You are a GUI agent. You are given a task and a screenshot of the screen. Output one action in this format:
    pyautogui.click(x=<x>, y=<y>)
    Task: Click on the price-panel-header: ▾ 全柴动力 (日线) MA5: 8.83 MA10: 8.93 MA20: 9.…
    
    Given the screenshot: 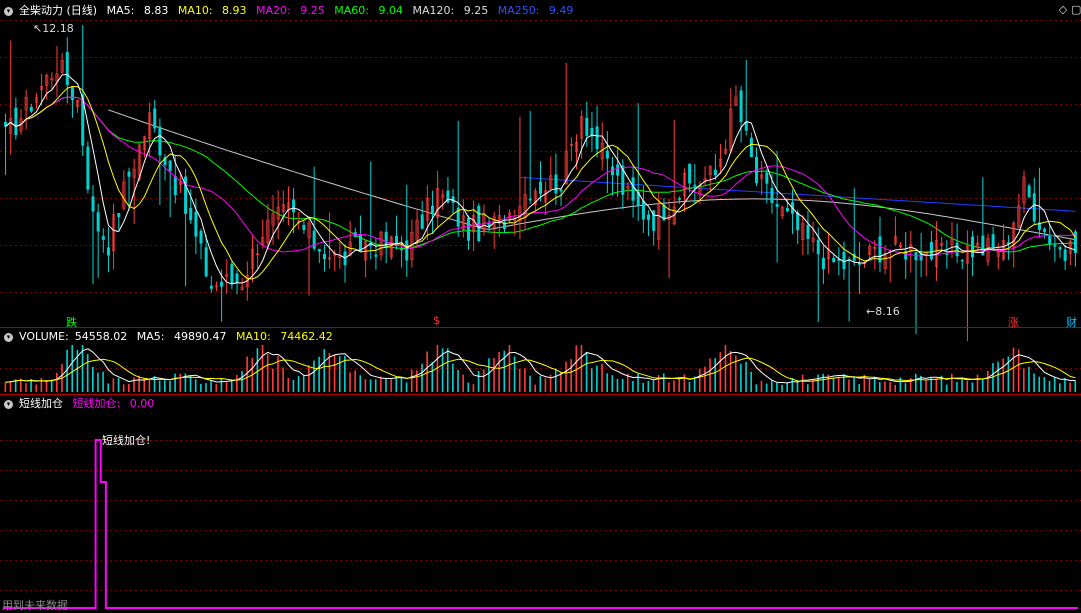 What is the action you would take?
    pyautogui.click(x=291, y=11)
    